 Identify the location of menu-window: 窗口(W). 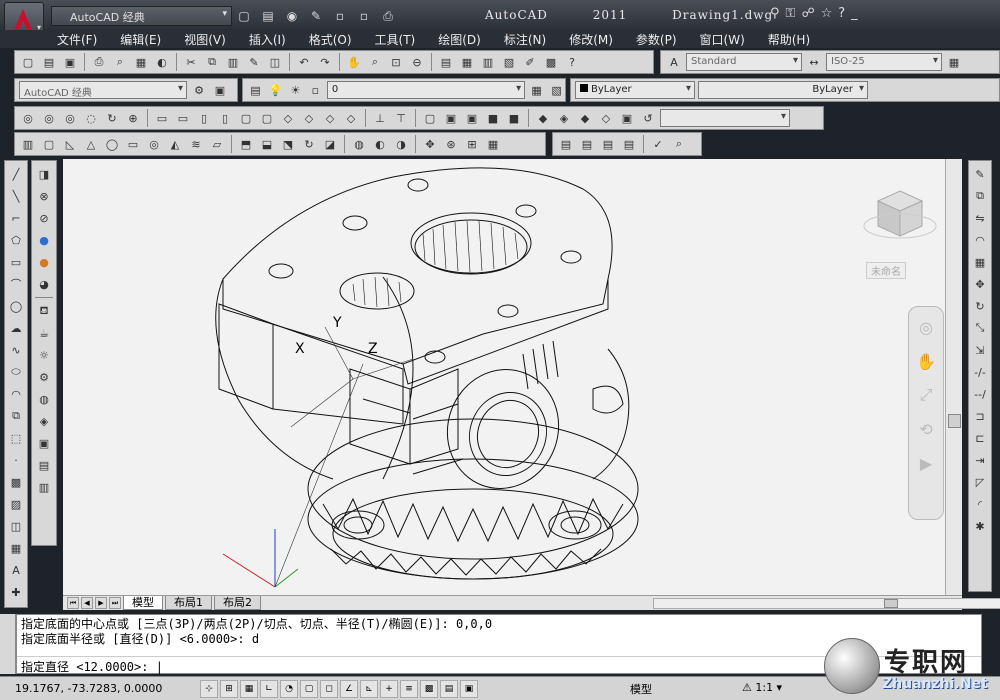
(722, 39).